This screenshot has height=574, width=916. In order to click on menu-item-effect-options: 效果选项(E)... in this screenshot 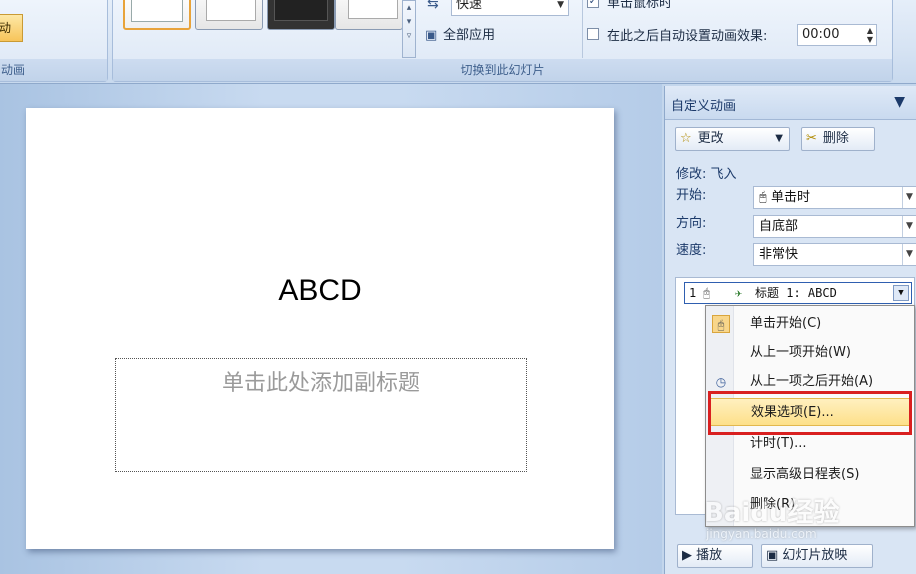, I will do `click(810, 412)`.